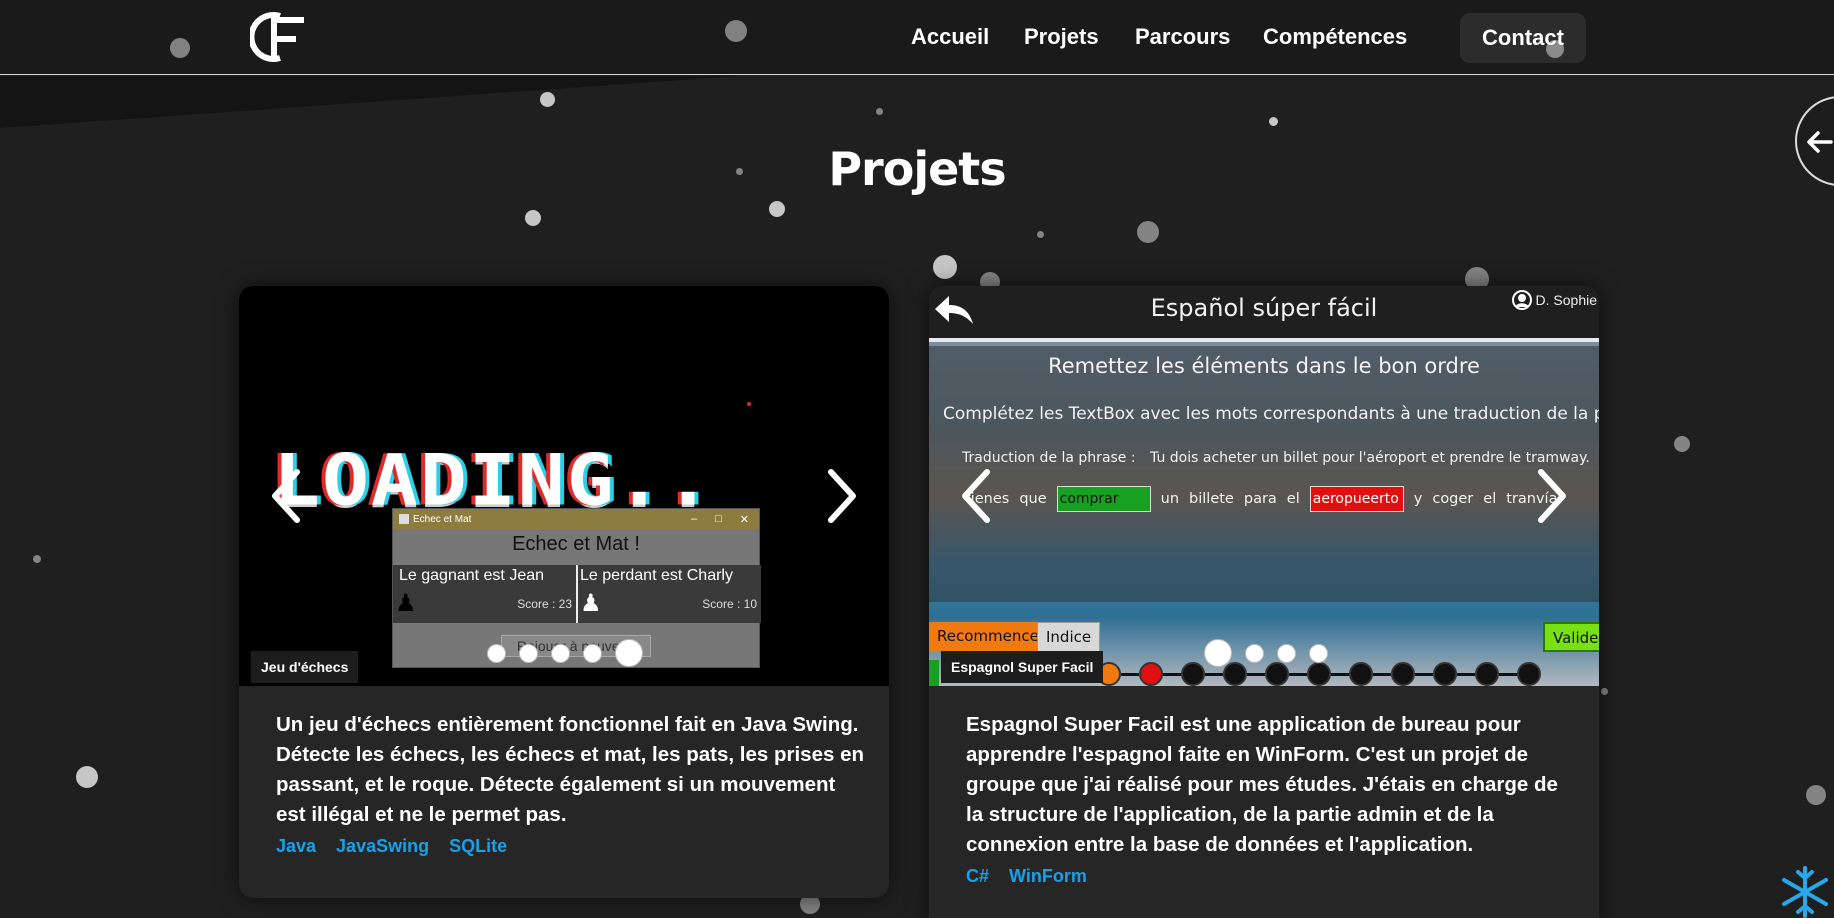 This screenshot has width=1834, height=918. What do you see at coordinates (1049, 458) in the screenshot?
I see `translation-label: Traduction de la phrase :` at bounding box center [1049, 458].